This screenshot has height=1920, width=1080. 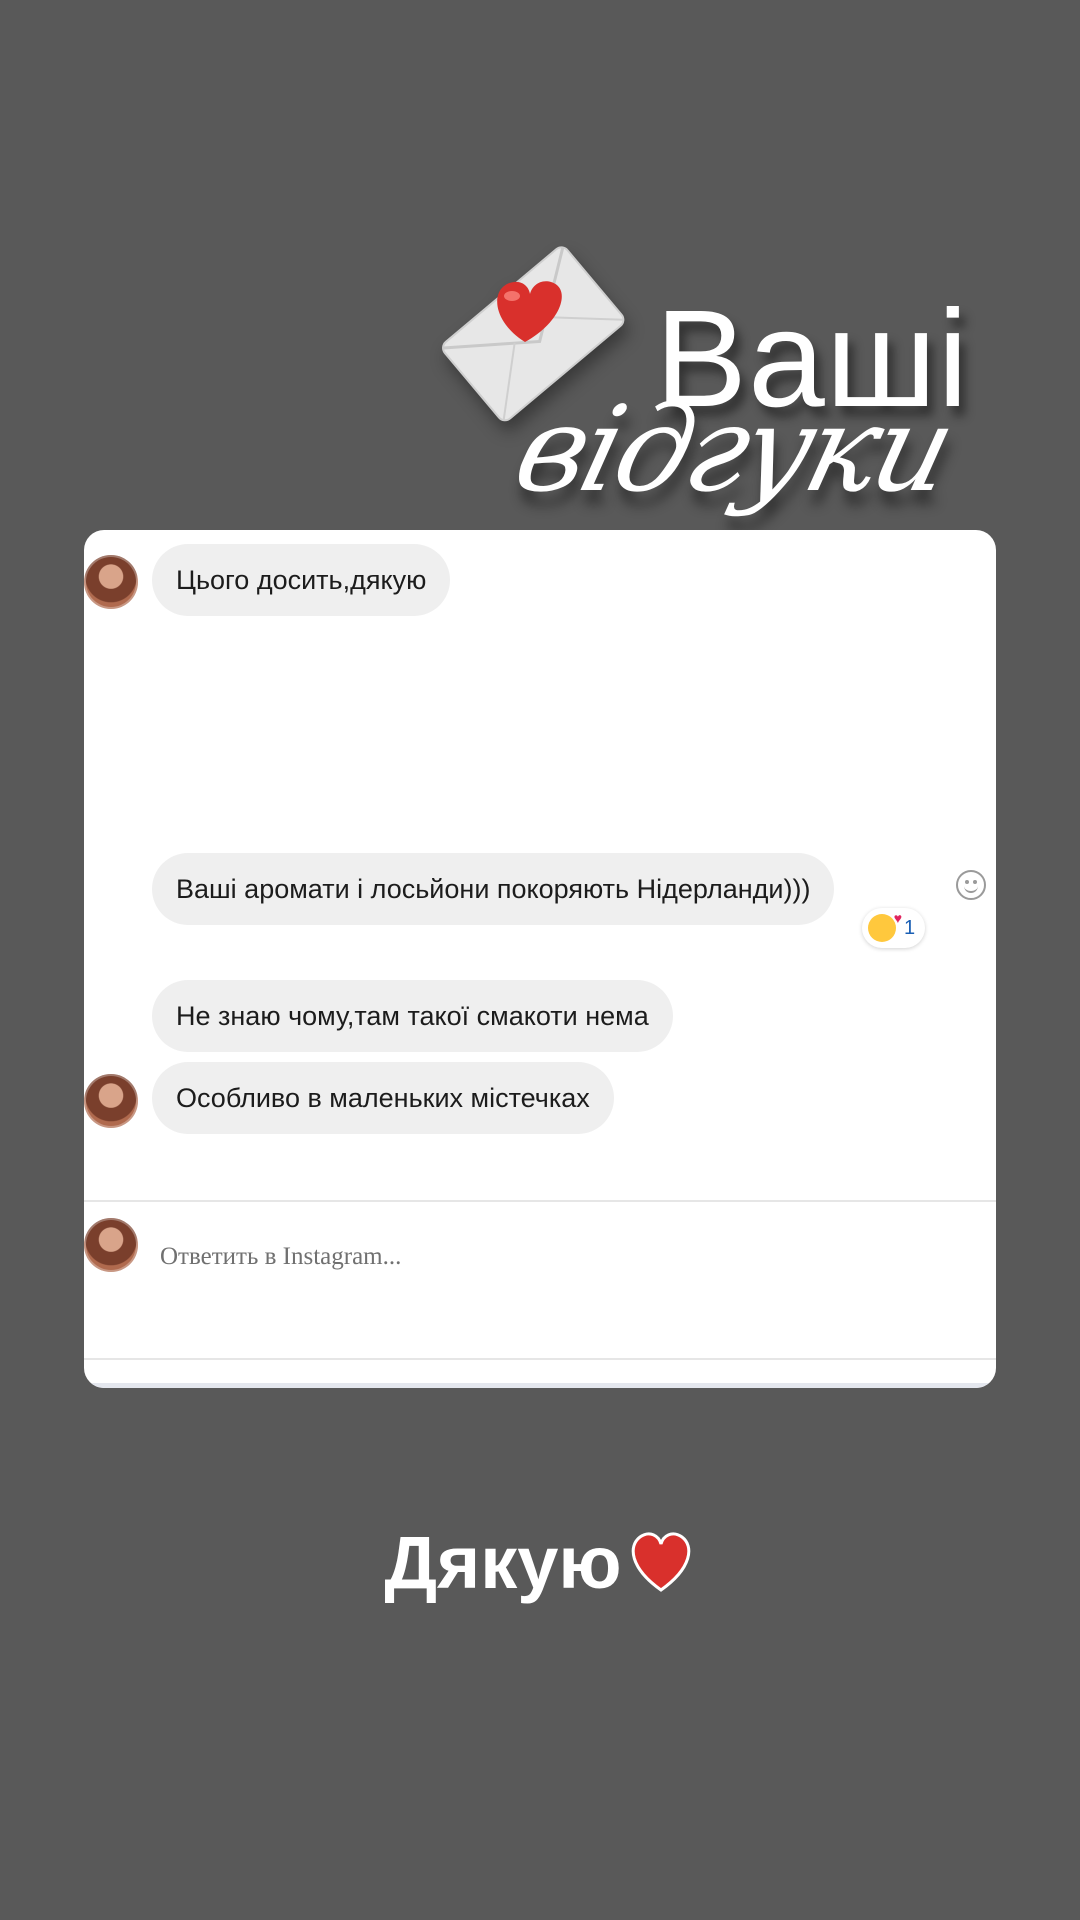 I want to click on reaction-badge: 1, so click(x=894, y=928).